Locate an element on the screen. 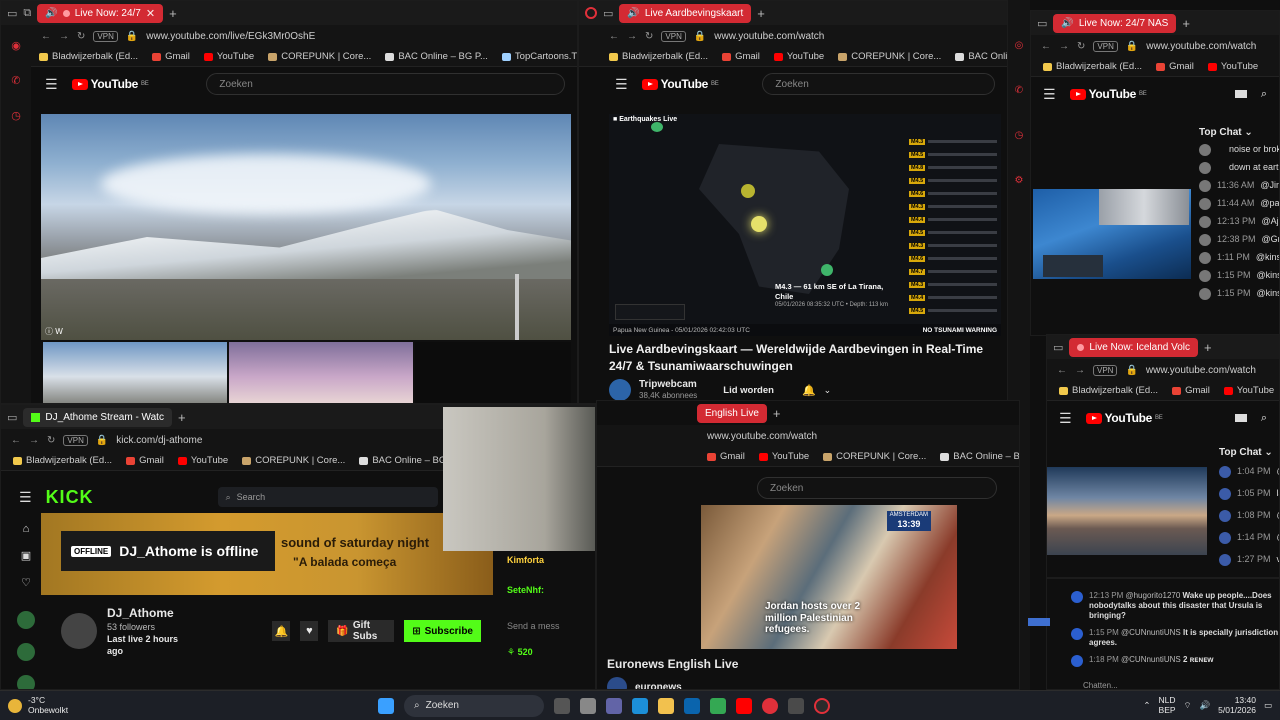 This screenshot has height=720, width=1280. taskbar-search: ⌕ Zoeken is located at coordinates (474, 705).